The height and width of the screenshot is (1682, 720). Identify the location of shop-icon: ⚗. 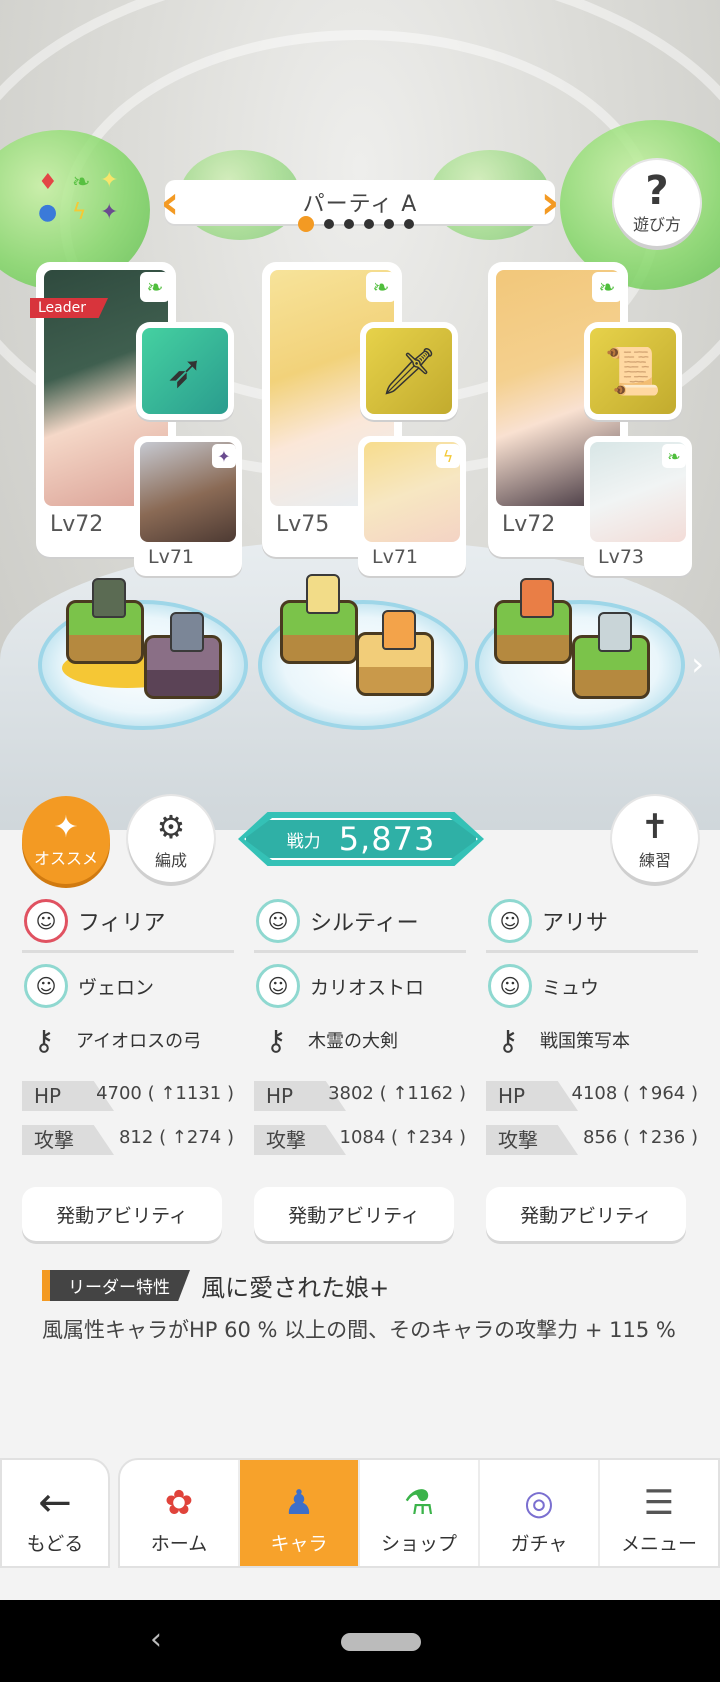
(419, 1503).